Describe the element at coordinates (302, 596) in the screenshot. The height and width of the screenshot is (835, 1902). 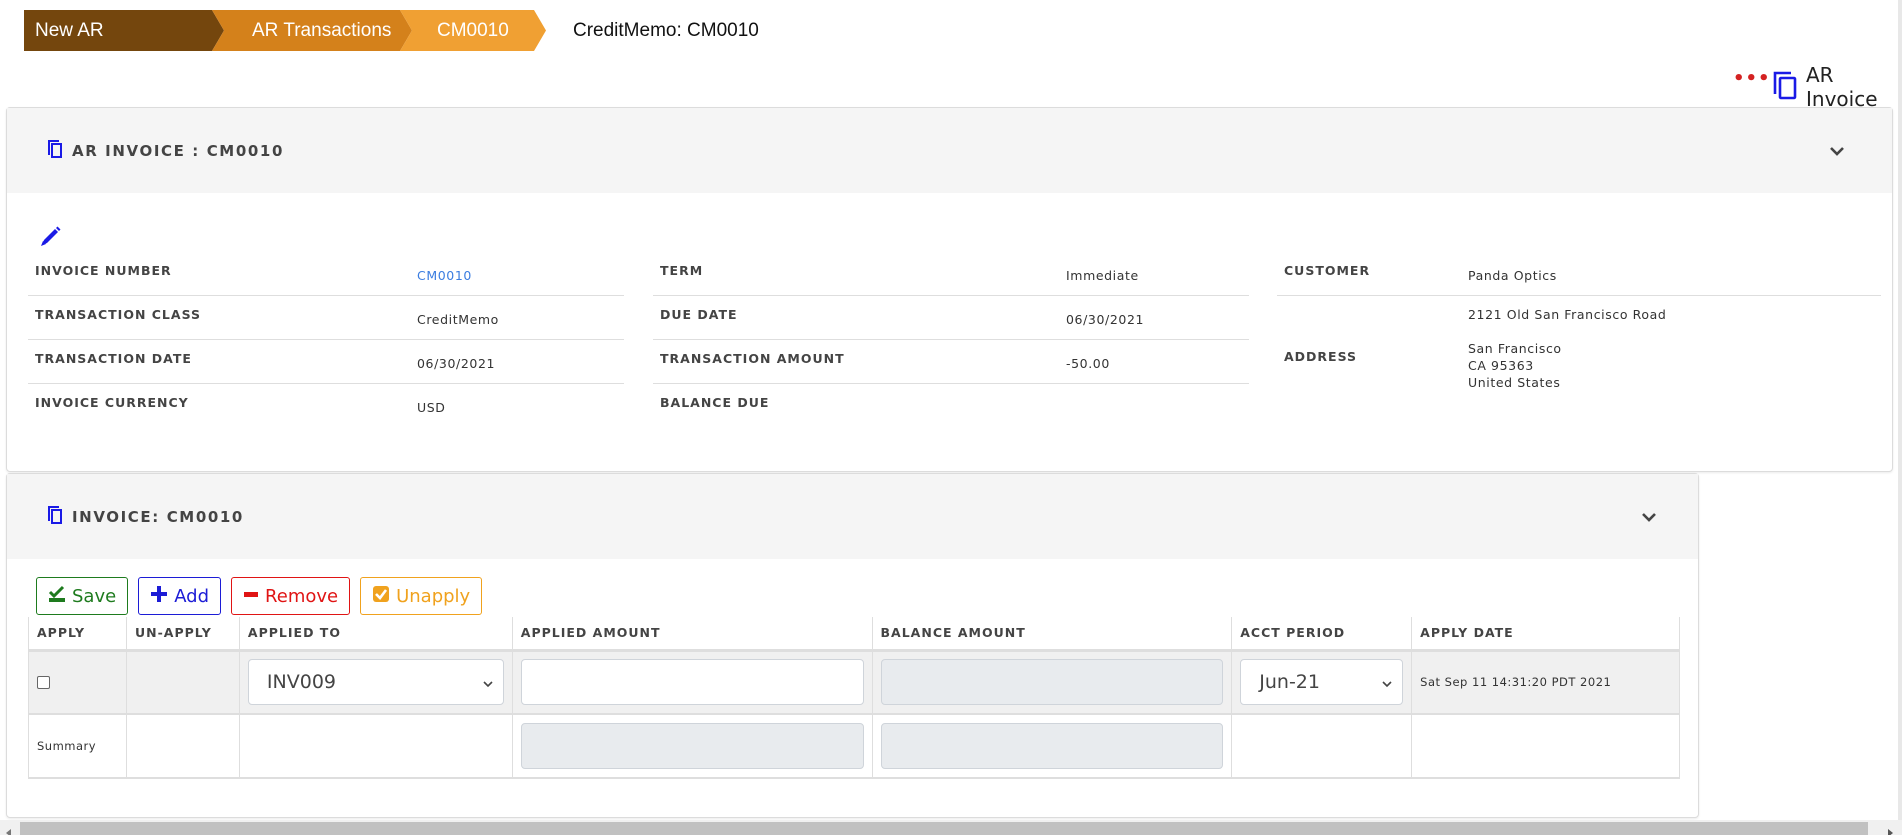
I see `remove-button-label: Remove` at that location.